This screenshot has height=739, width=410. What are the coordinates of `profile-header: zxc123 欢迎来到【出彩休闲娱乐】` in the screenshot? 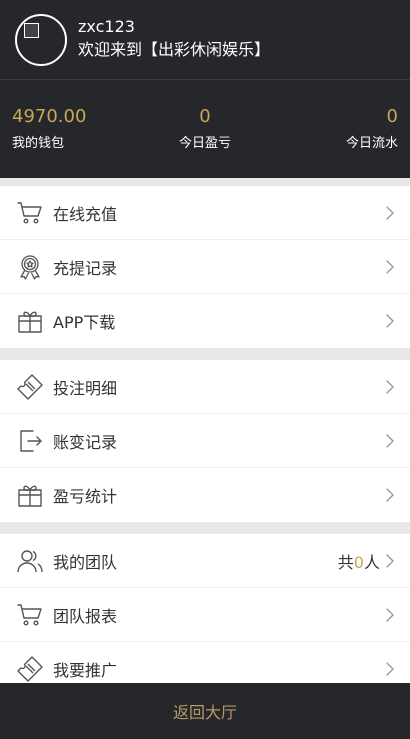 It's located at (205, 40).